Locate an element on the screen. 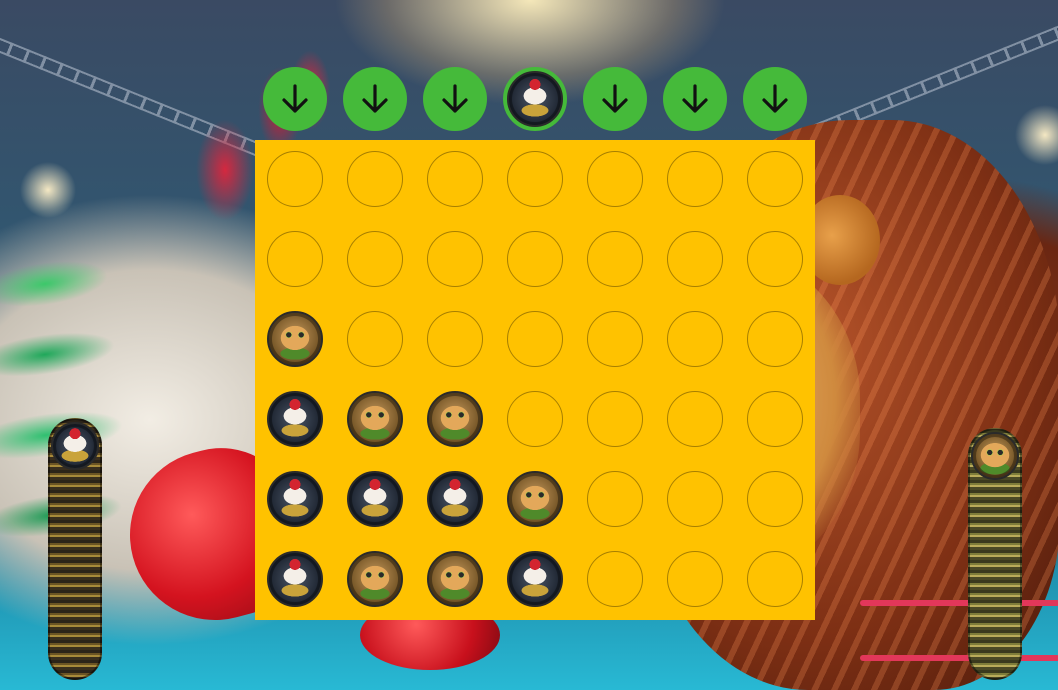 This screenshot has width=1058, height=690. rooster-token-preview is located at coordinates (535, 99).